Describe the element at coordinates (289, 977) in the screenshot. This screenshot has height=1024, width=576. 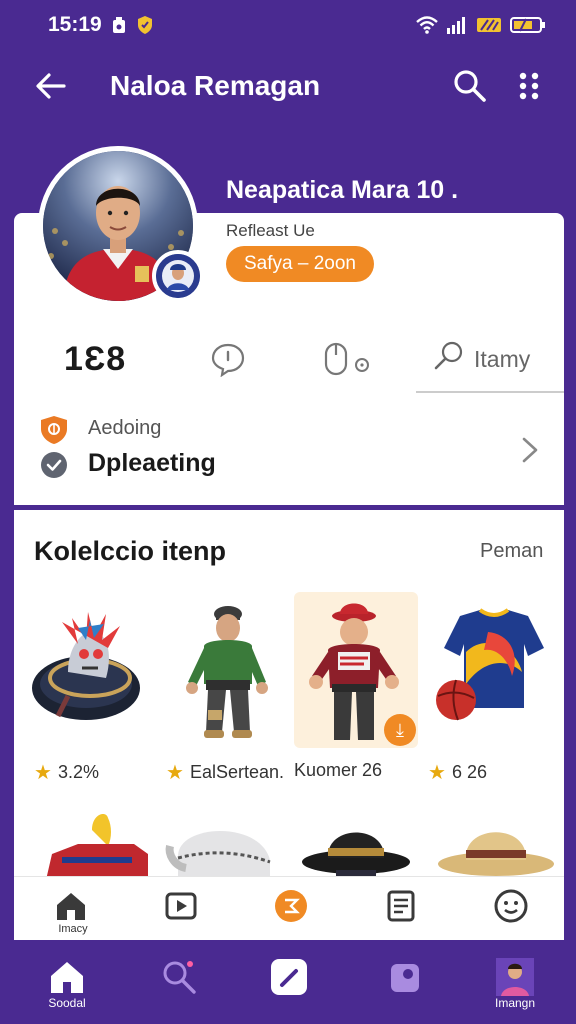
I see `edit-icon` at that location.